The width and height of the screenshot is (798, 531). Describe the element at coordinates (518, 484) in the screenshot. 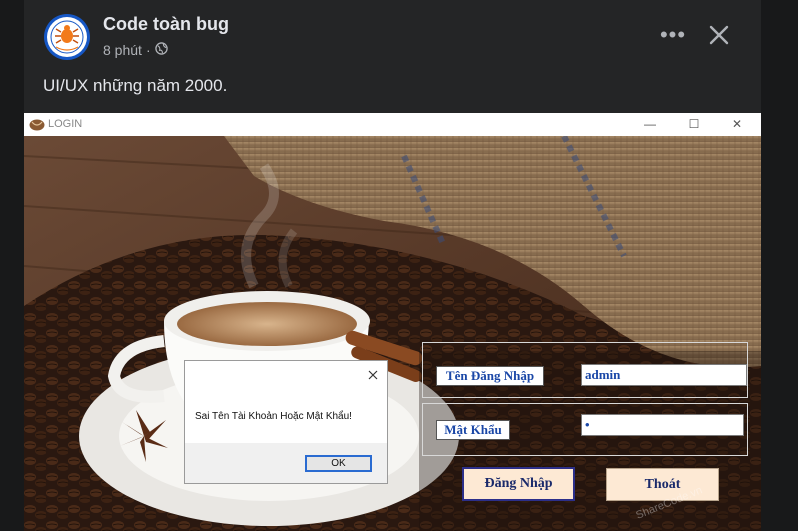

I see `login-button: Đăng Nhập` at that location.